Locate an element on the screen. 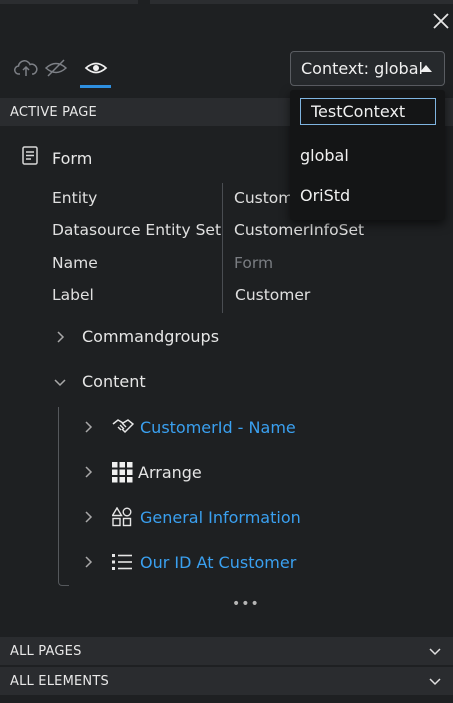 This screenshot has width=453, height=703. tree-node-label: Commandgroups is located at coordinates (151, 336).